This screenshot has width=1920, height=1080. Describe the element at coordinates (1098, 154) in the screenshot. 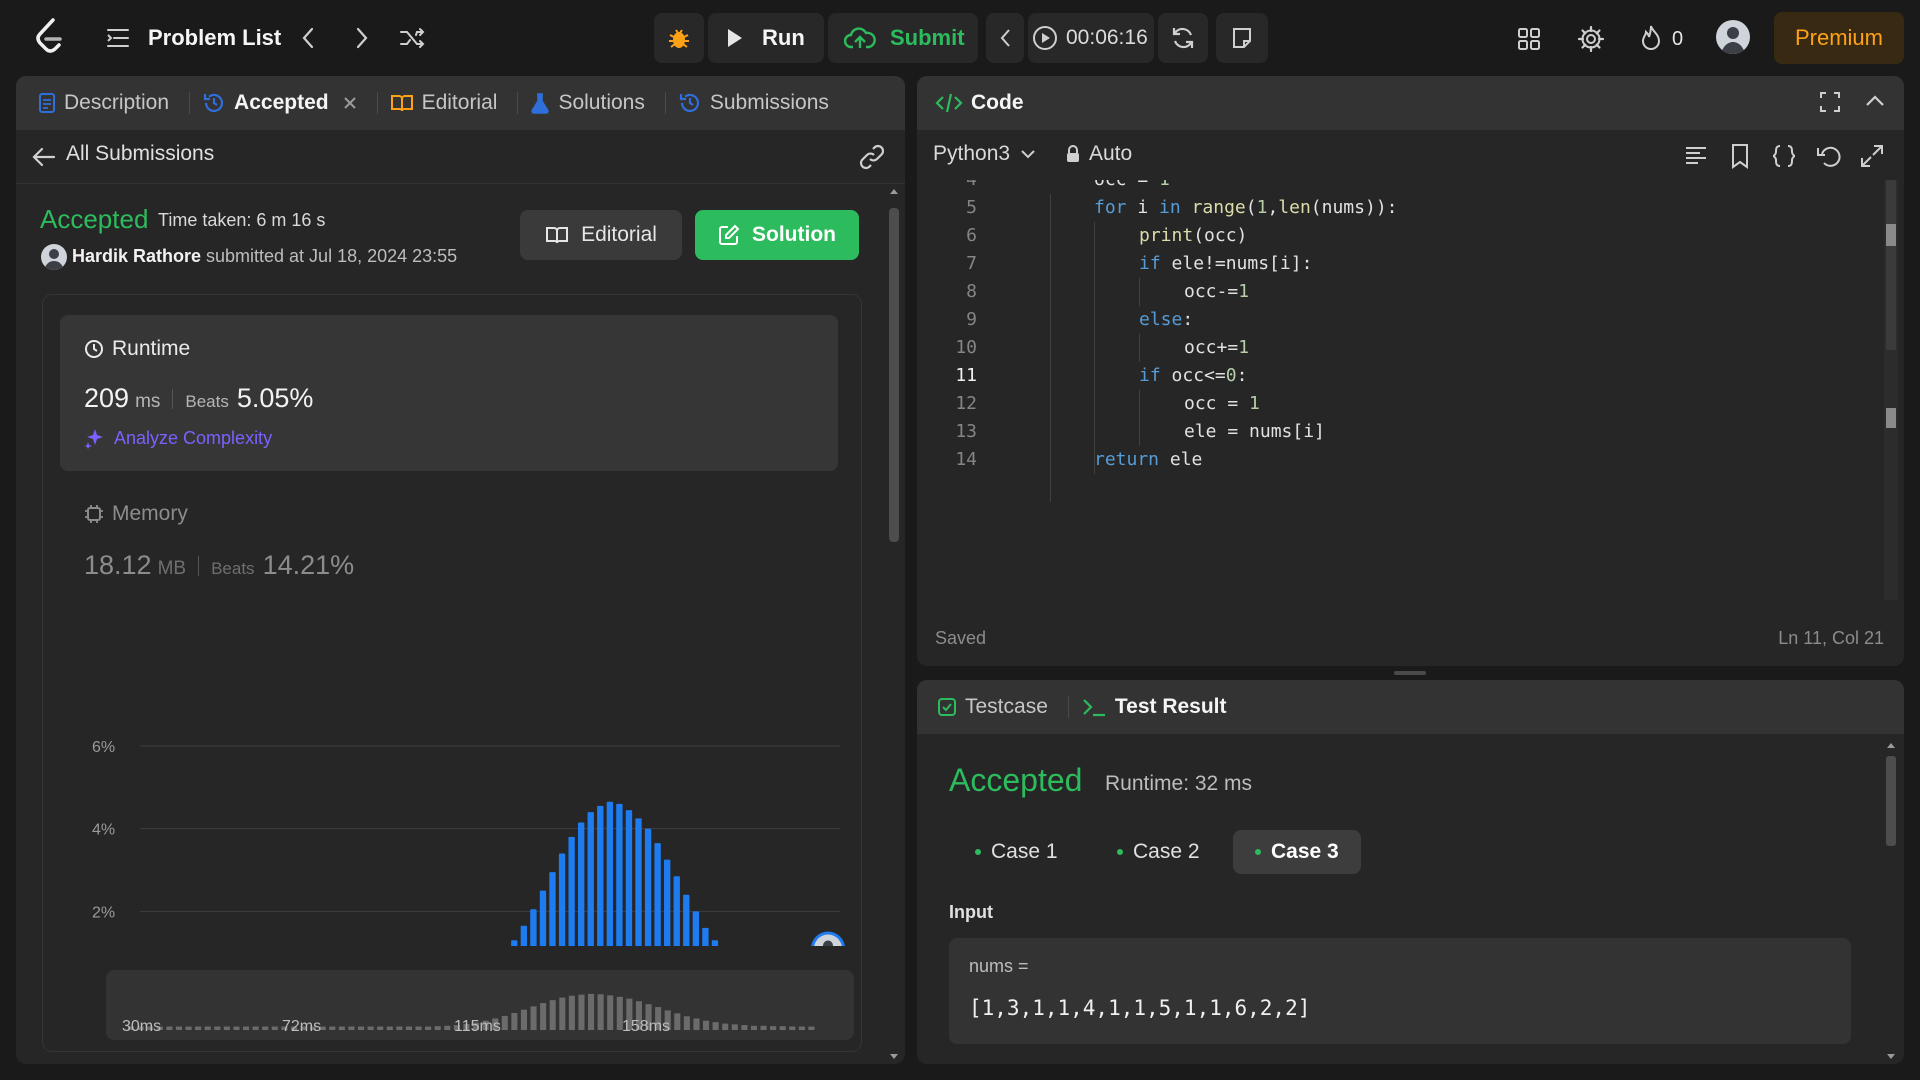

I see `auto-mode: Auto` at that location.